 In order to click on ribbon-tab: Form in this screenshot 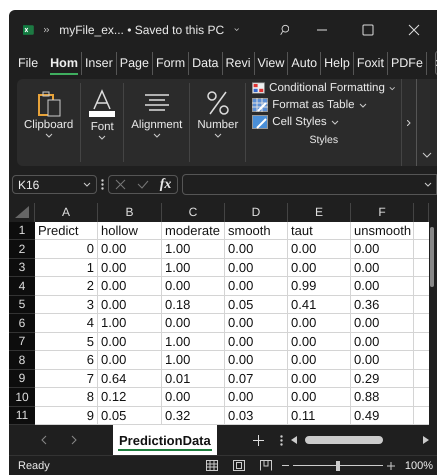, I will do `click(171, 63)`.